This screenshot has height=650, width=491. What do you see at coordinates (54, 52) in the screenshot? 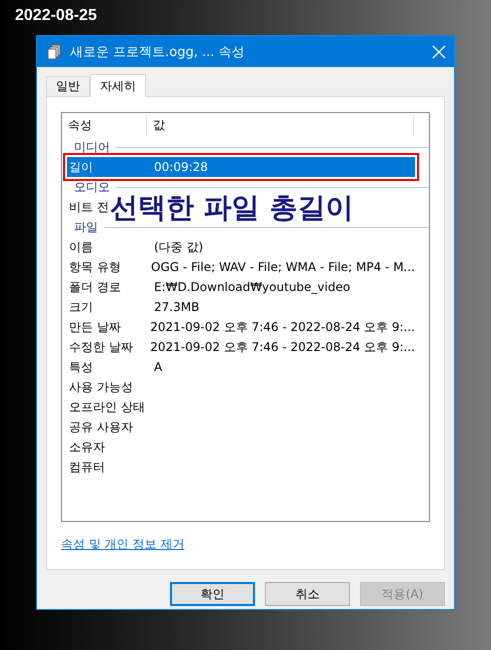
I see `documents-icon` at bounding box center [54, 52].